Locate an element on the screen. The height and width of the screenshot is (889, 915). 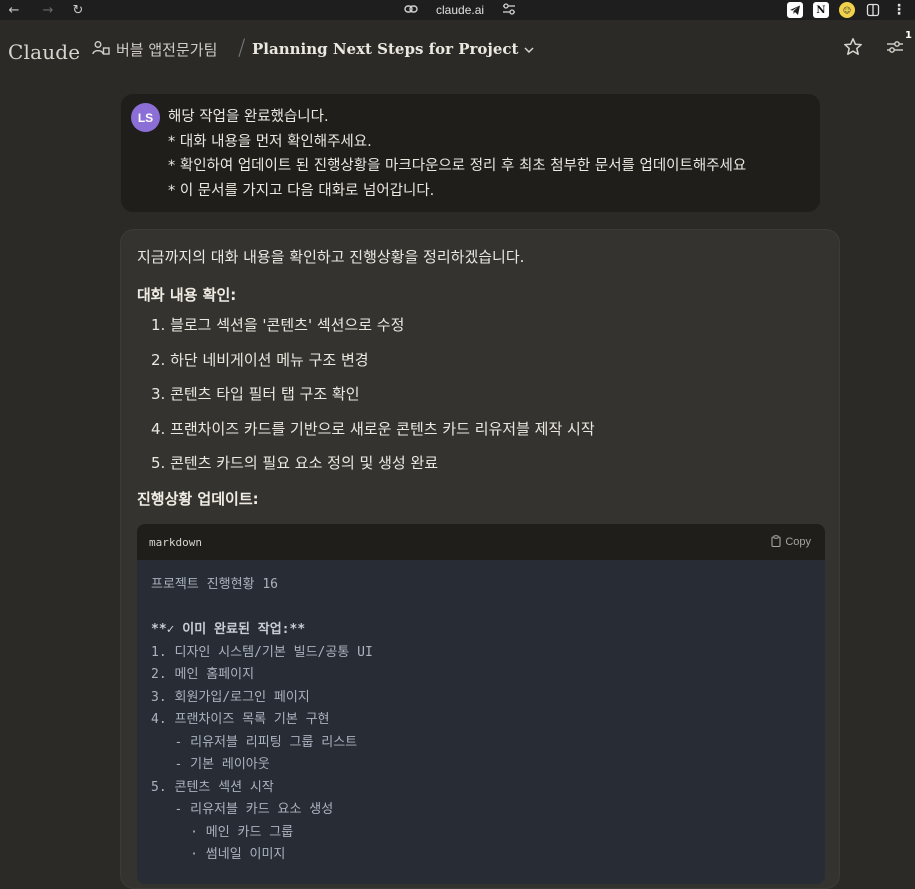
project-link: 버블 앱전문가팀 is located at coordinates (154, 49).